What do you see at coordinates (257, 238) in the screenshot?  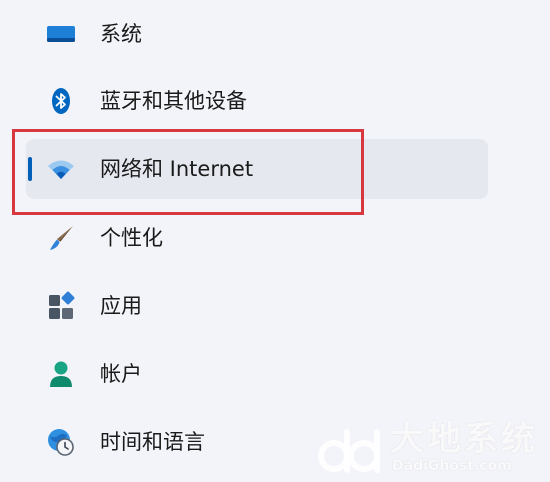 I see `nav-item-personalization: 个性化` at bounding box center [257, 238].